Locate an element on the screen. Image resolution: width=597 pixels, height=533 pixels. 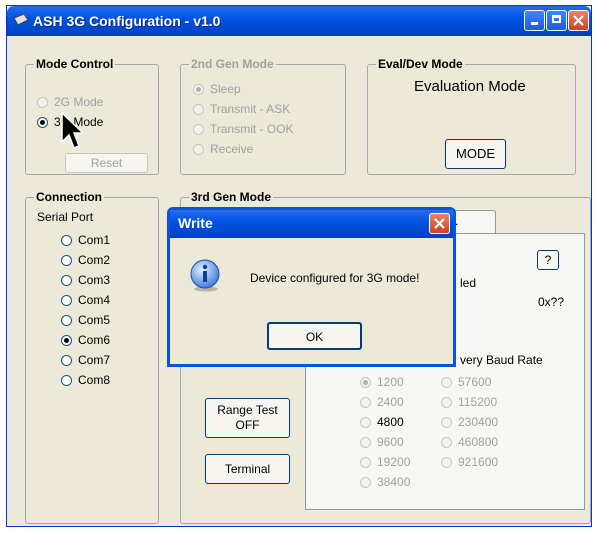
serial-port-label: Serial Port is located at coordinates (65, 217).